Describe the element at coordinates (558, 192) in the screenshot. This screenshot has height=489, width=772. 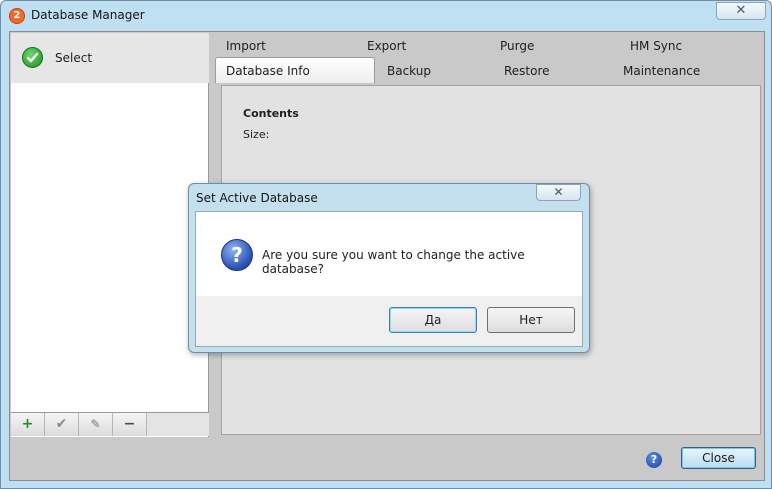
I see `dialog-close-button: ✕` at that location.